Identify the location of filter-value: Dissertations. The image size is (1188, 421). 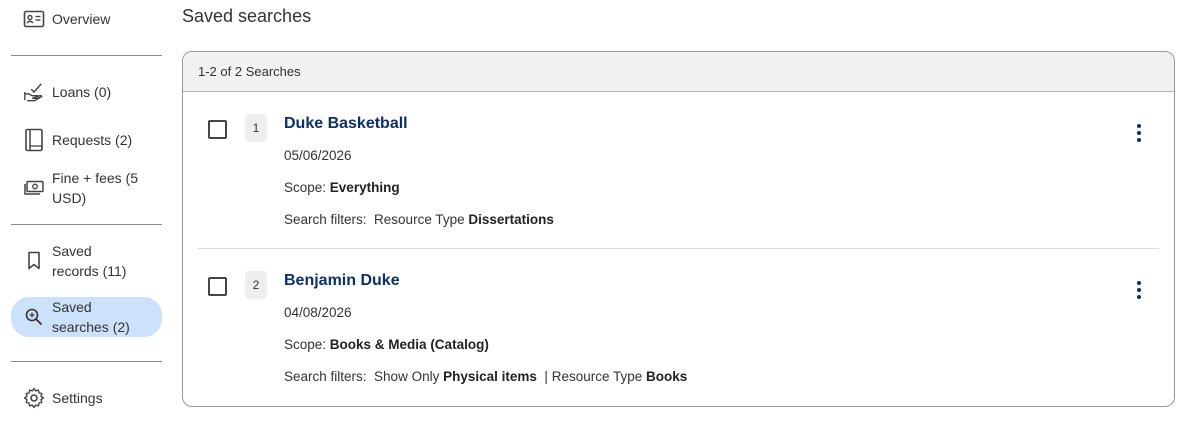
(511, 219).